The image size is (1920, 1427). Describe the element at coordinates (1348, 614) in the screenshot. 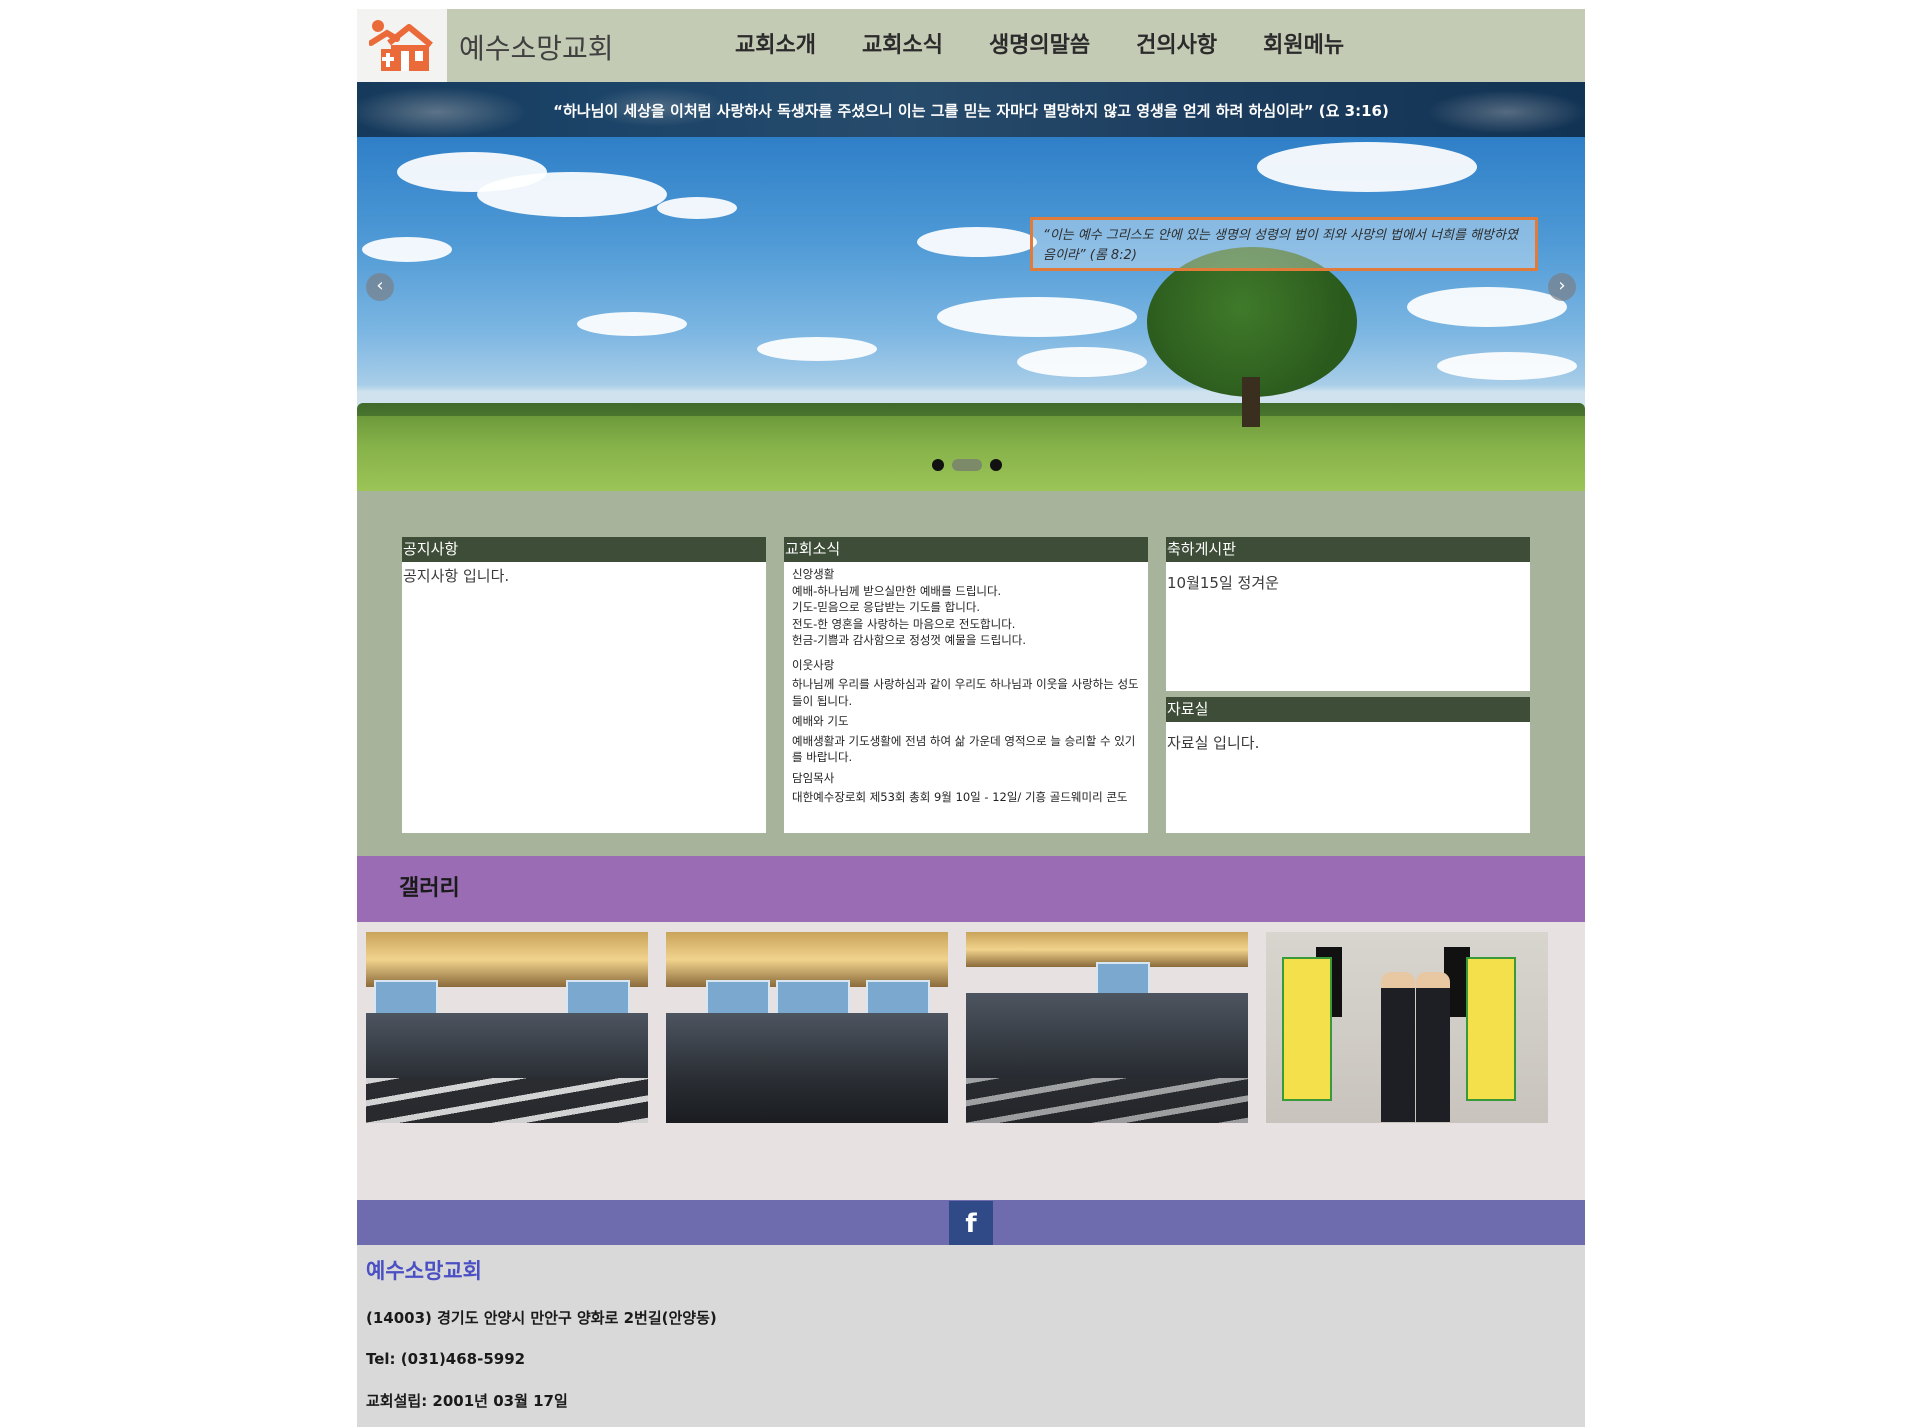

I see `celebration-board: 축하게시판 10월15일 정겨운` at that location.